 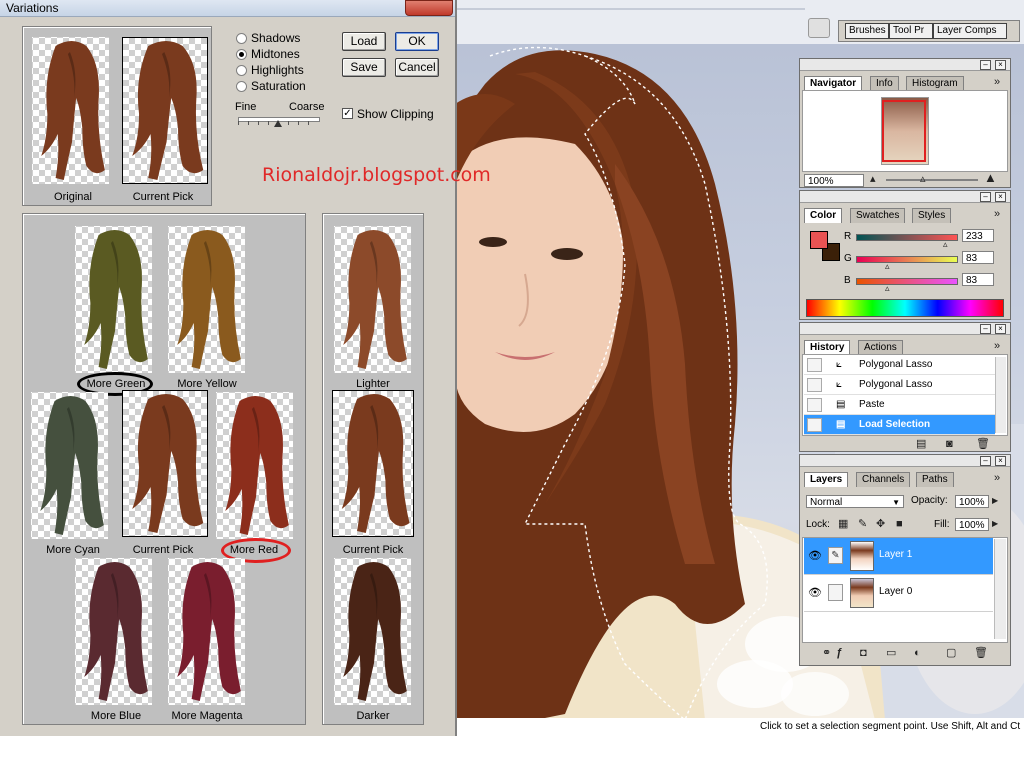 I want to click on layer-row: 👁 ✎ Layer 1, so click(x=898, y=556).